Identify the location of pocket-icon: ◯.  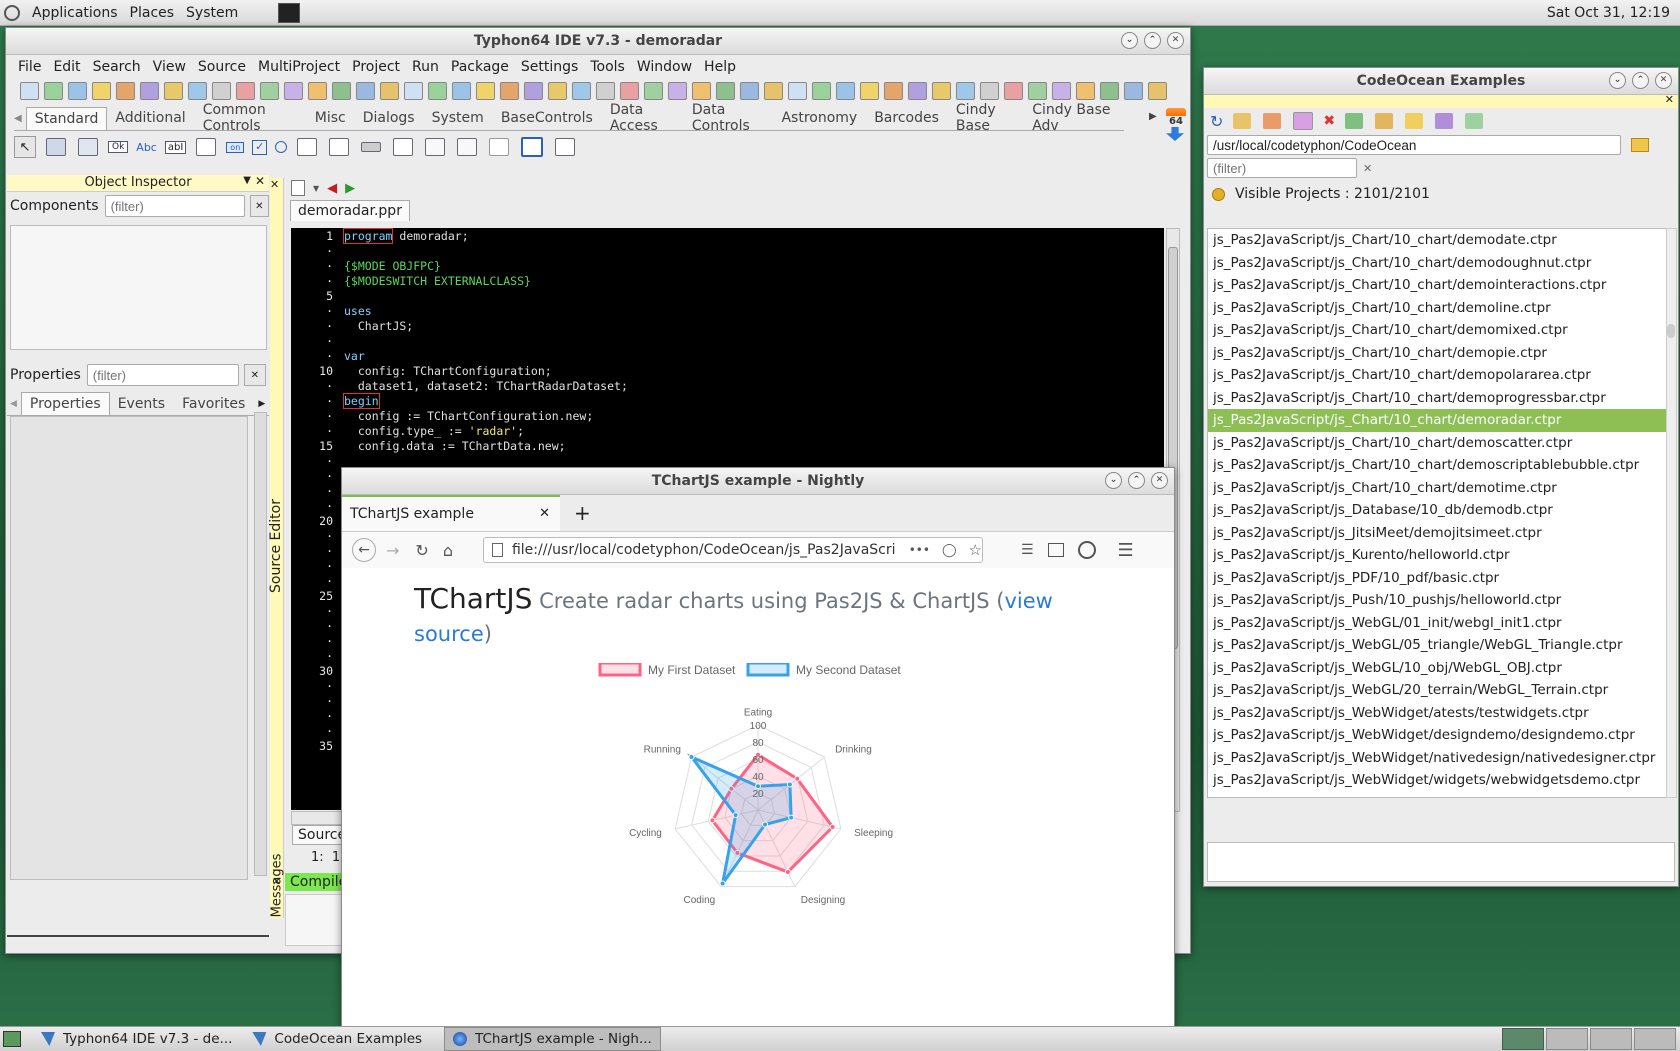
(949, 550).